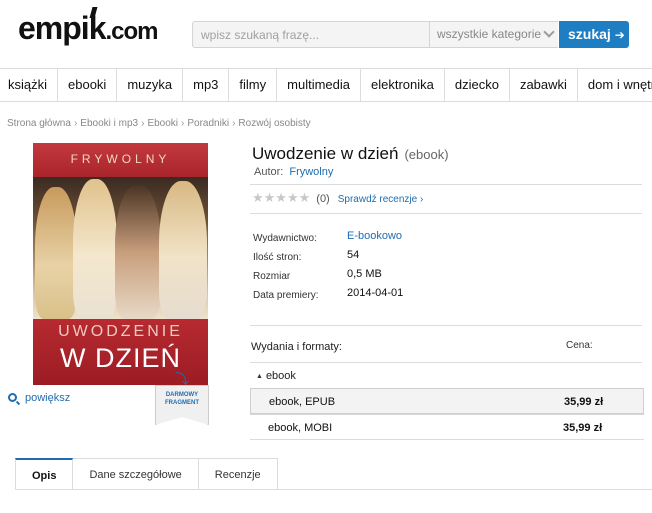  Describe the element at coordinates (300, 428) in the screenshot. I see `edition-name: ebook, MOBI` at that location.